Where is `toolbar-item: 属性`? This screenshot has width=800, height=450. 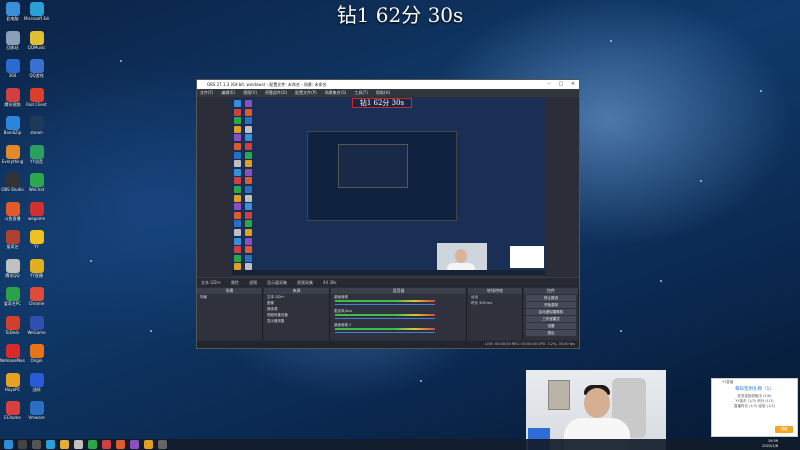 toolbar-item: 属性 is located at coordinates (235, 282).